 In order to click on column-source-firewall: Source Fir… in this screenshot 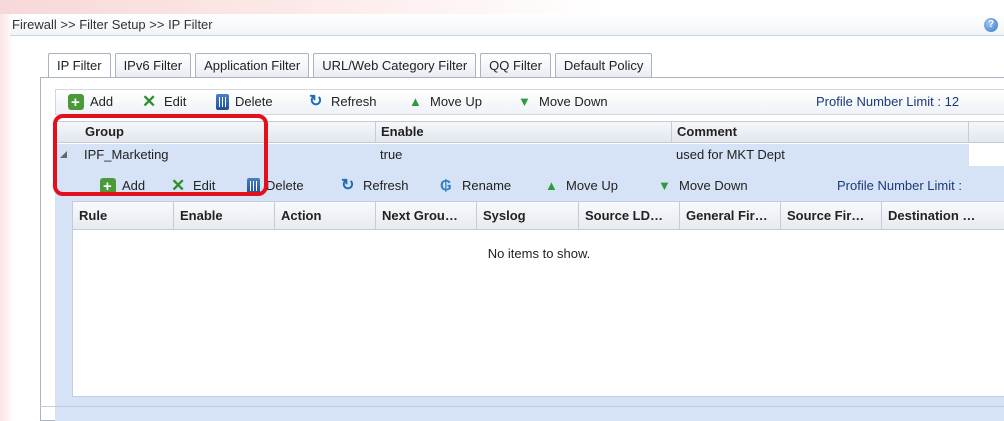, I will do `click(831, 216)`.